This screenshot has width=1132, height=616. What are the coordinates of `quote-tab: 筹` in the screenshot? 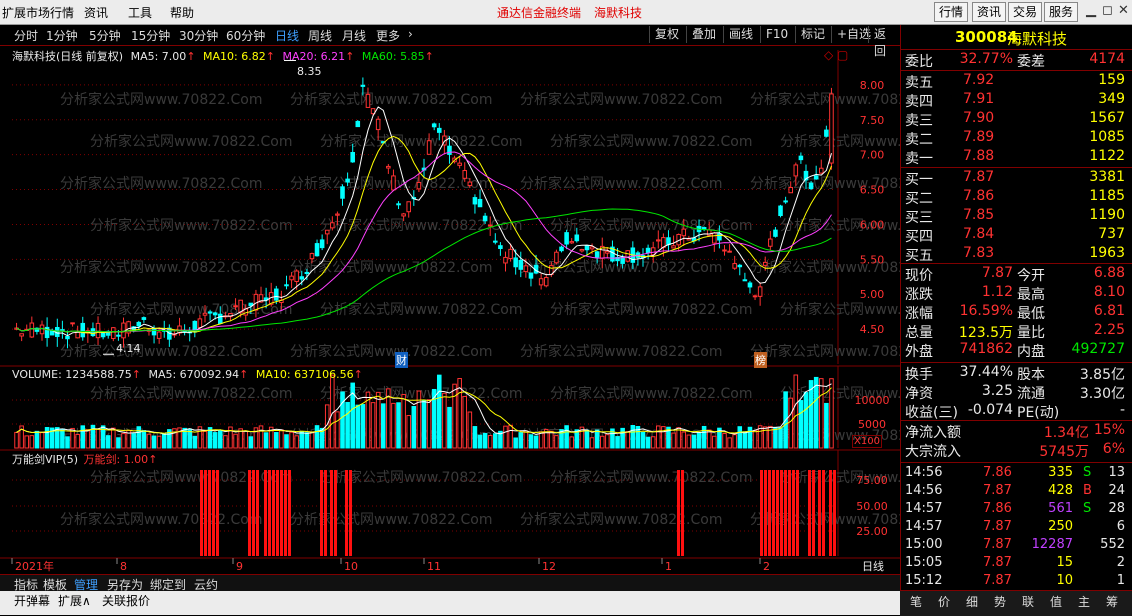 It's located at (1112, 601).